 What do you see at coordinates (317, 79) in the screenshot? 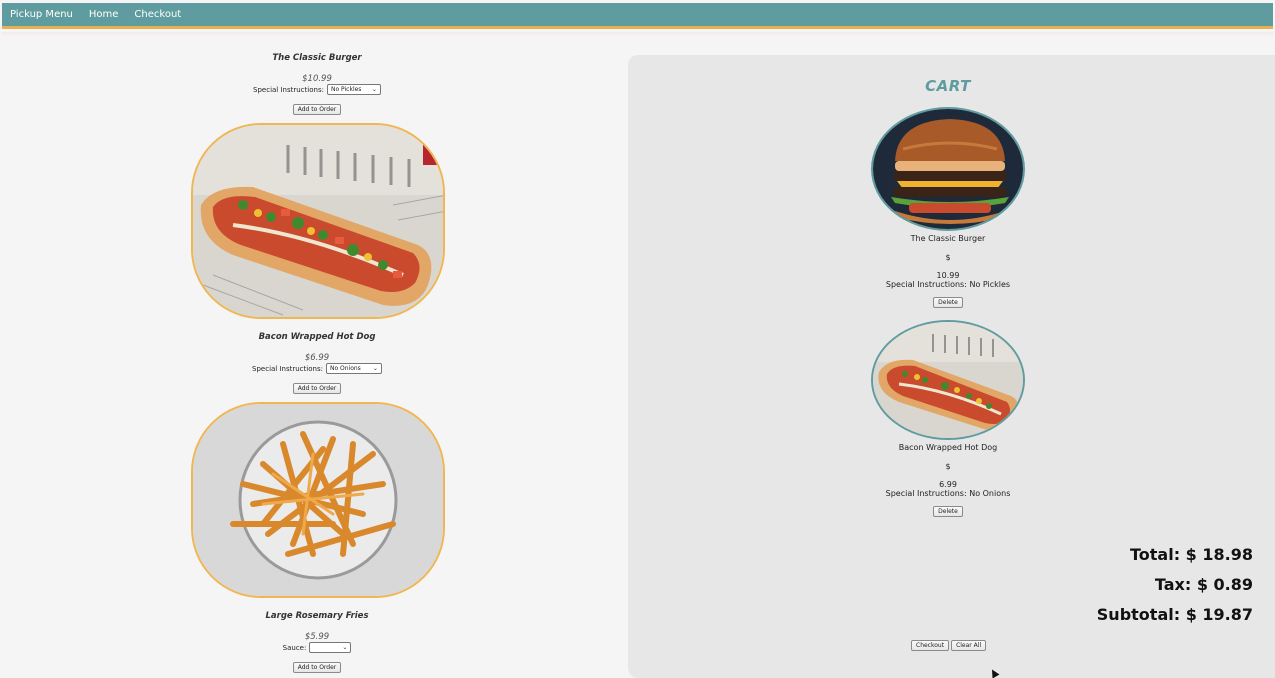
I see `menu-item-price: $10.99` at bounding box center [317, 79].